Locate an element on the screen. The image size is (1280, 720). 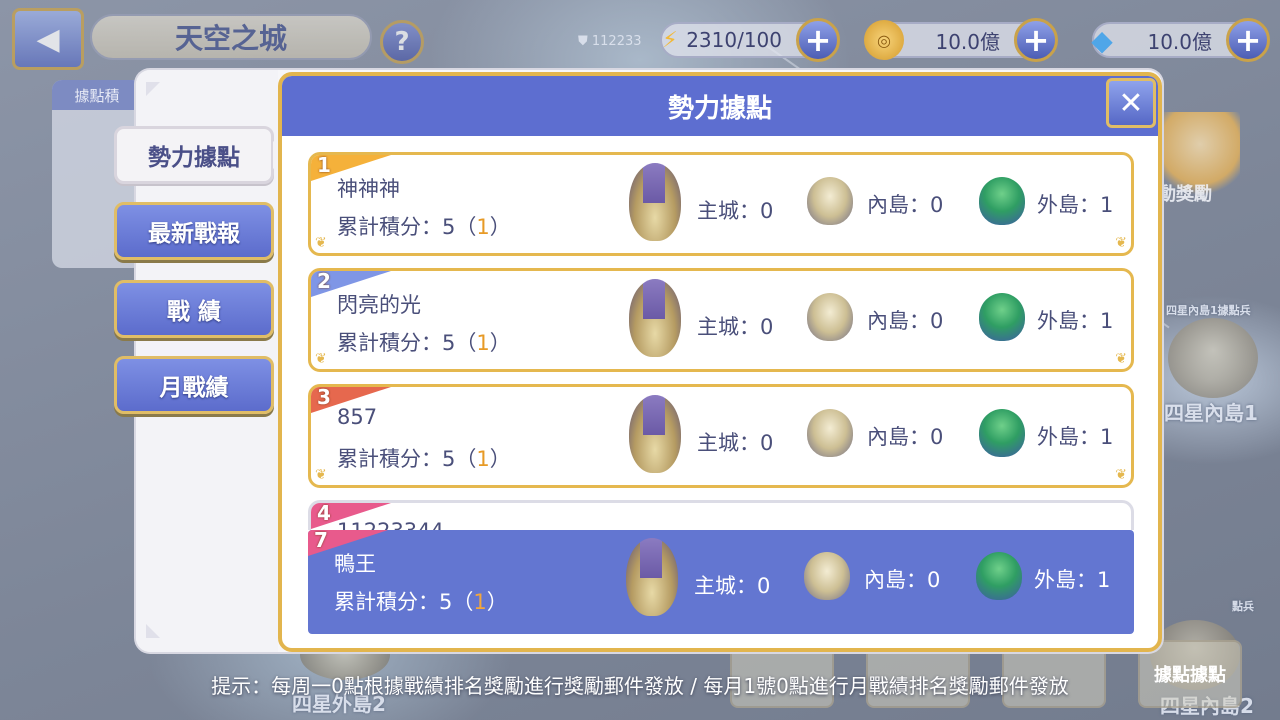
faction-name: 閃亮的光 is located at coordinates (379, 305).